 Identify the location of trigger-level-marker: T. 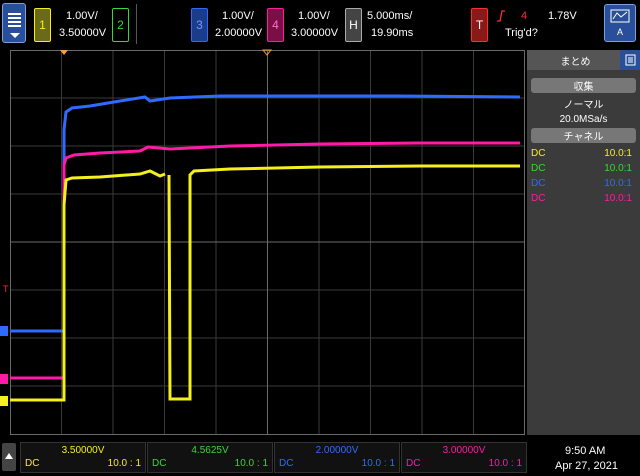
(6, 289).